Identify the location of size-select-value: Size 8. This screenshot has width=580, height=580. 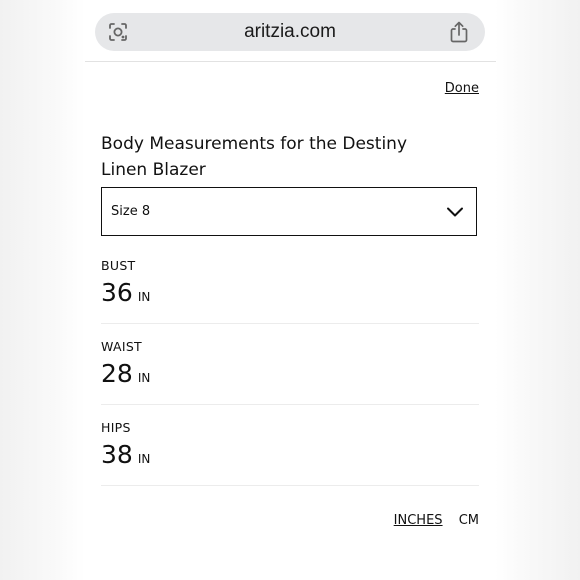
(131, 211).